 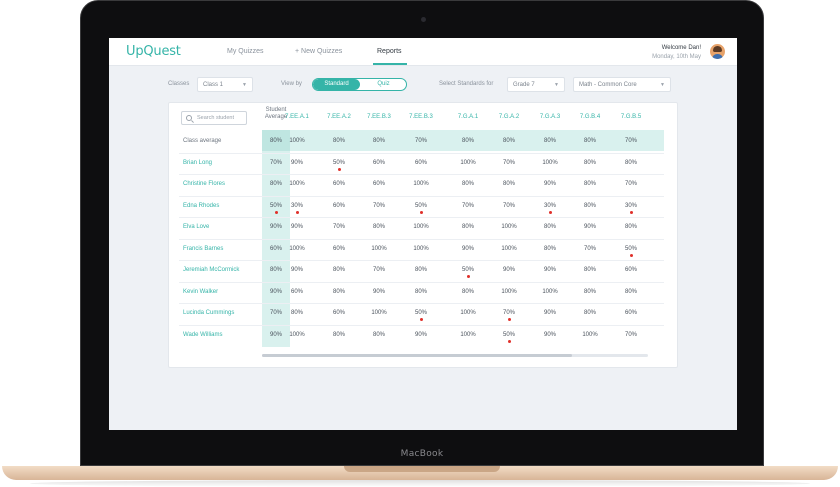 I want to click on nav-my-quizzes: My Quizzes, so click(x=245, y=51).